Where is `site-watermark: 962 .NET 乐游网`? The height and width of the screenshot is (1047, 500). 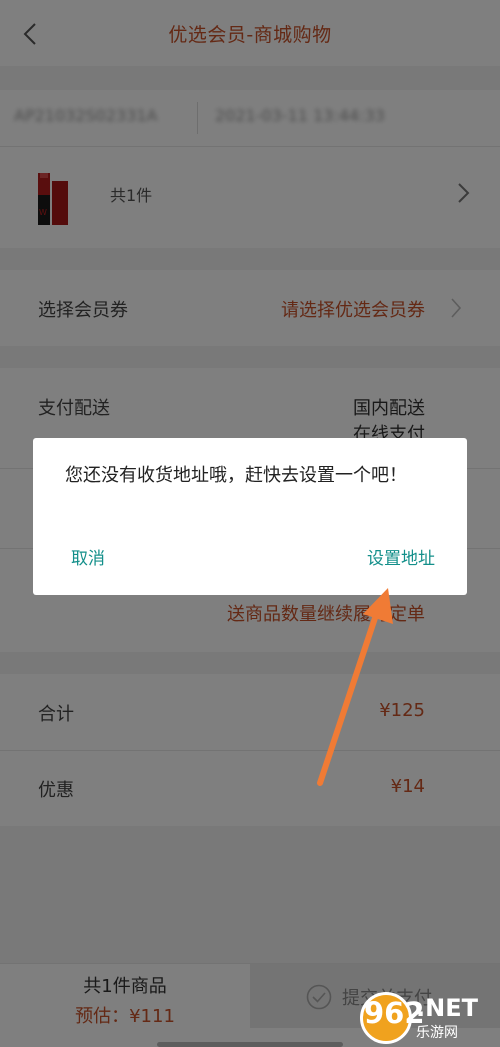 site-watermark: 962 .NET 乐游网 is located at coordinates (427, 1018).